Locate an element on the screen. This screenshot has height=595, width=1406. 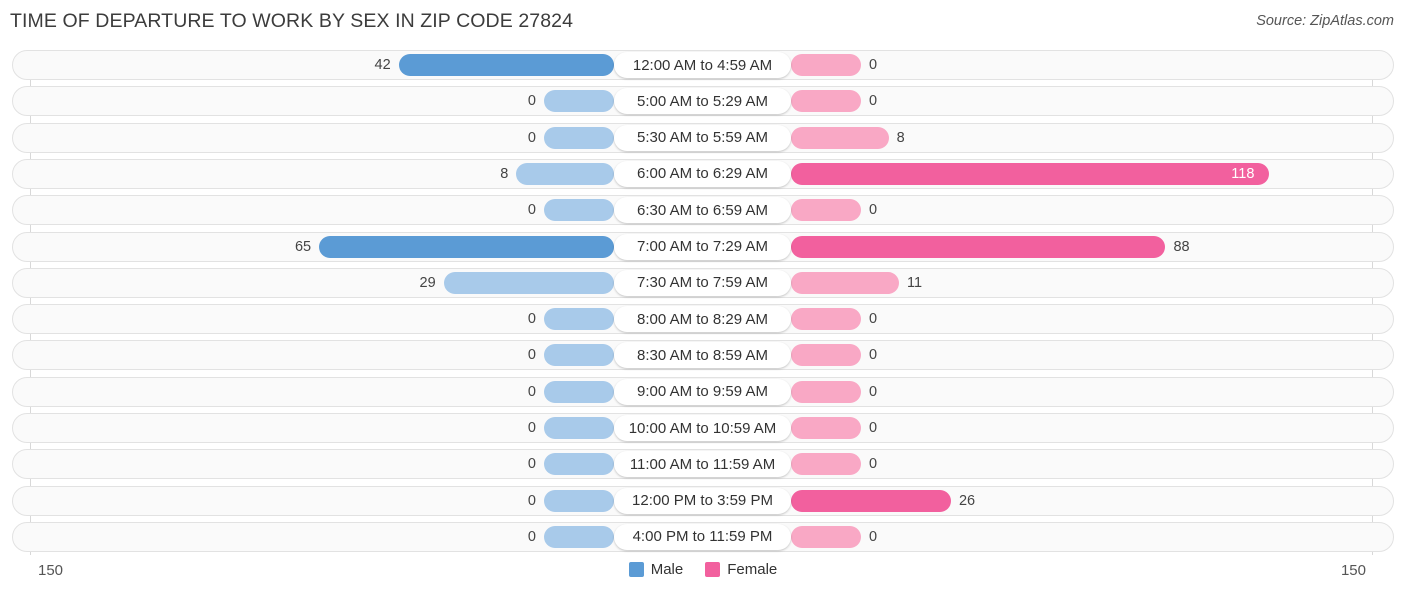
table-row: 0 0 4:00 PM to 11:59 PM is located at coordinates (703, 536).